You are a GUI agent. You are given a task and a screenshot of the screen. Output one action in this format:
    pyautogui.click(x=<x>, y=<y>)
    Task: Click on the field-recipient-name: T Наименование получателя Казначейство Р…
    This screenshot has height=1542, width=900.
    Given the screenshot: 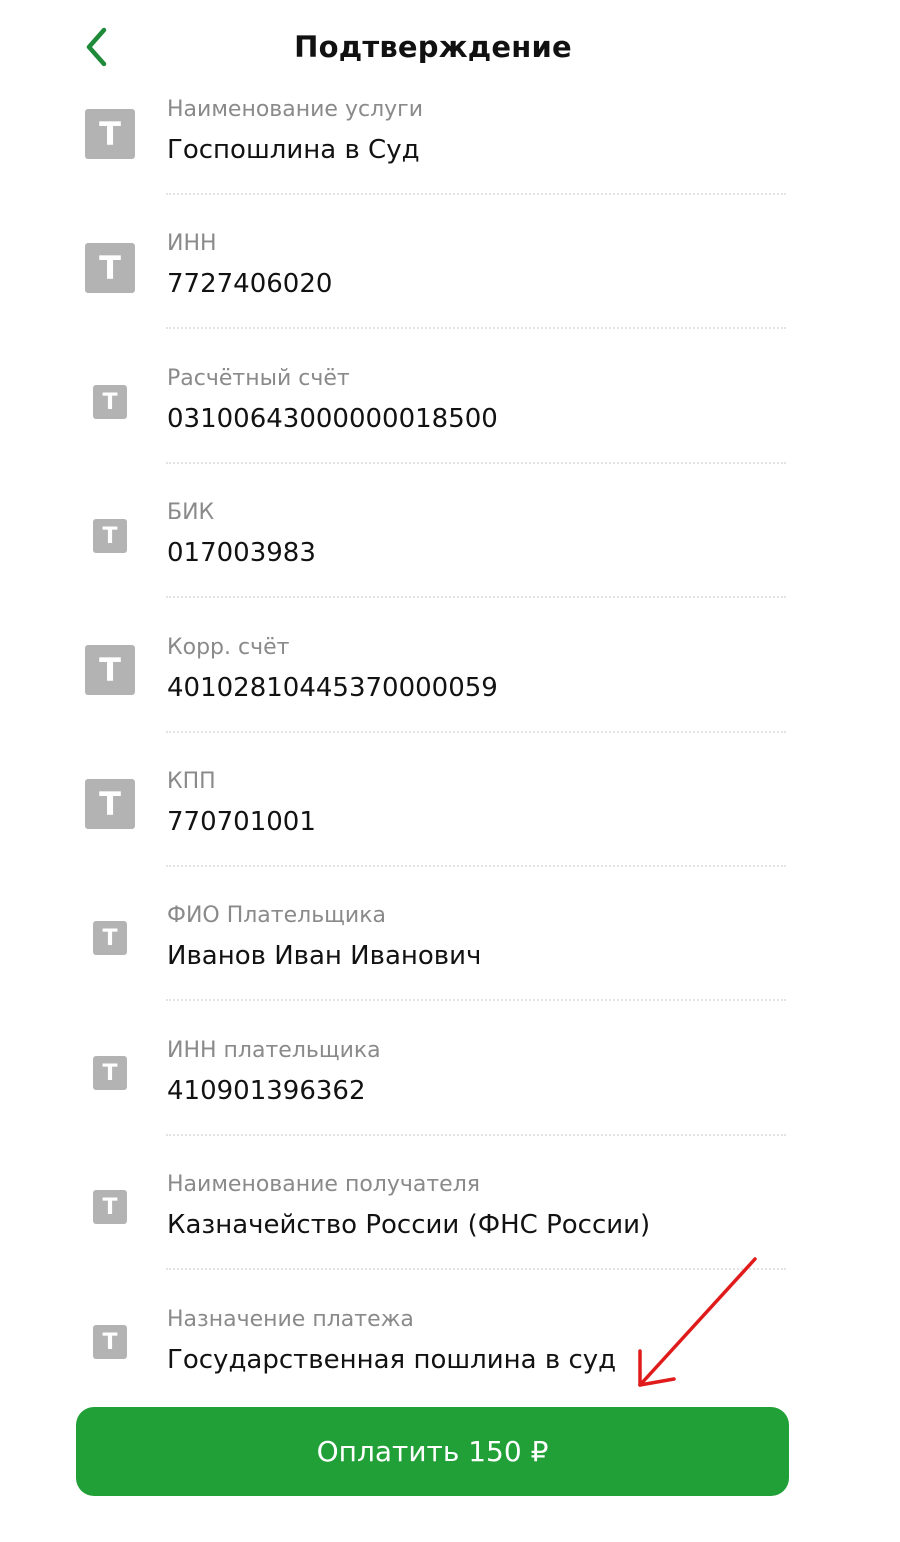 What is the action you would take?
    pyautogui.click(x=450, y=1239)
    